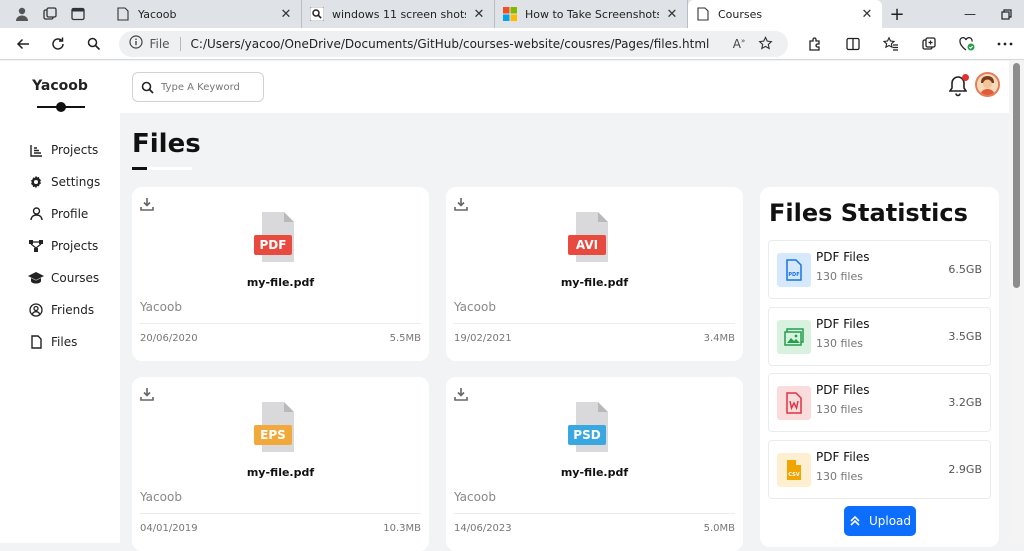 The image size is (1024, 551). I want to click on file-size: 5.5MB, so click(405, 338).